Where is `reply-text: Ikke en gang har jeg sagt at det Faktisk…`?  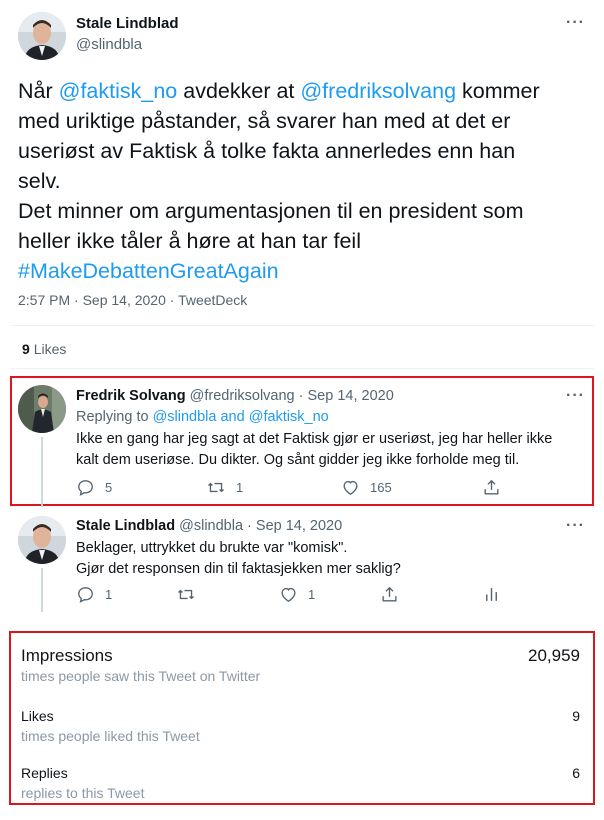 reply-text: Ikke en gang har jeg sagt at det Faktisk… is located at coordinates (314, 450).